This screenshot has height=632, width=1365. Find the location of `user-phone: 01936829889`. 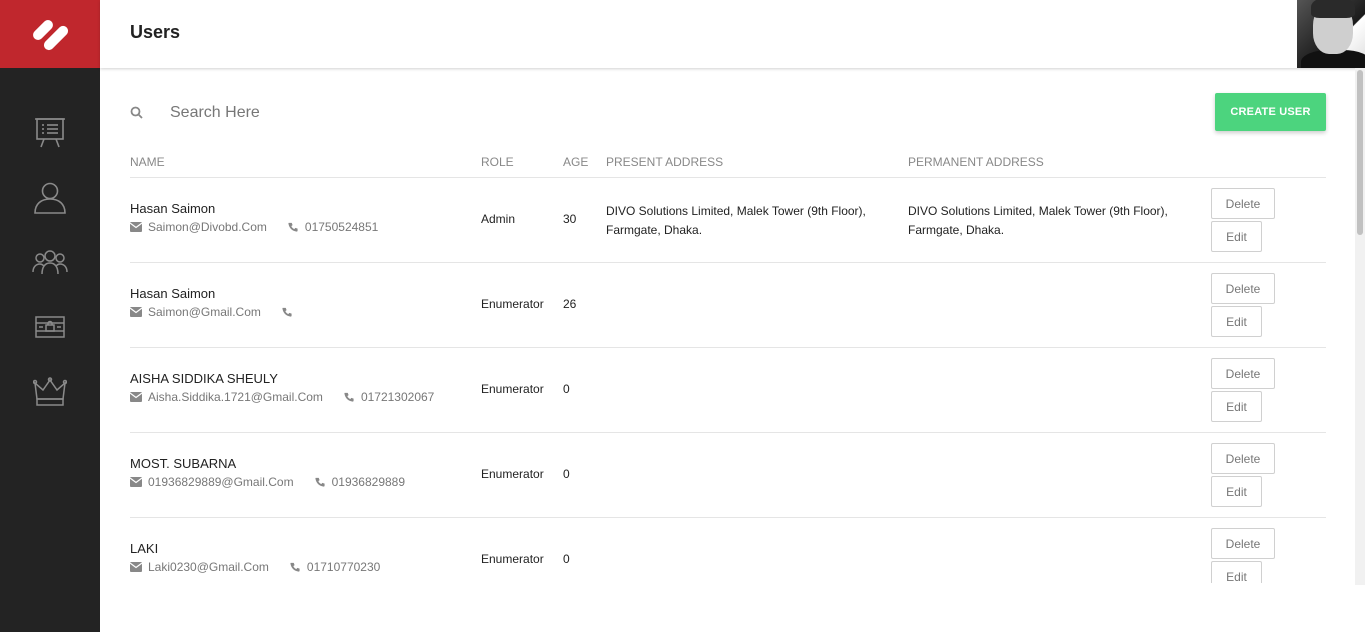

user-phone: 01936829889 is located at coordinates (368, 482).